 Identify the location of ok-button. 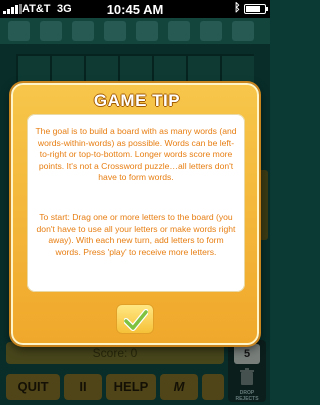
(135, 319).